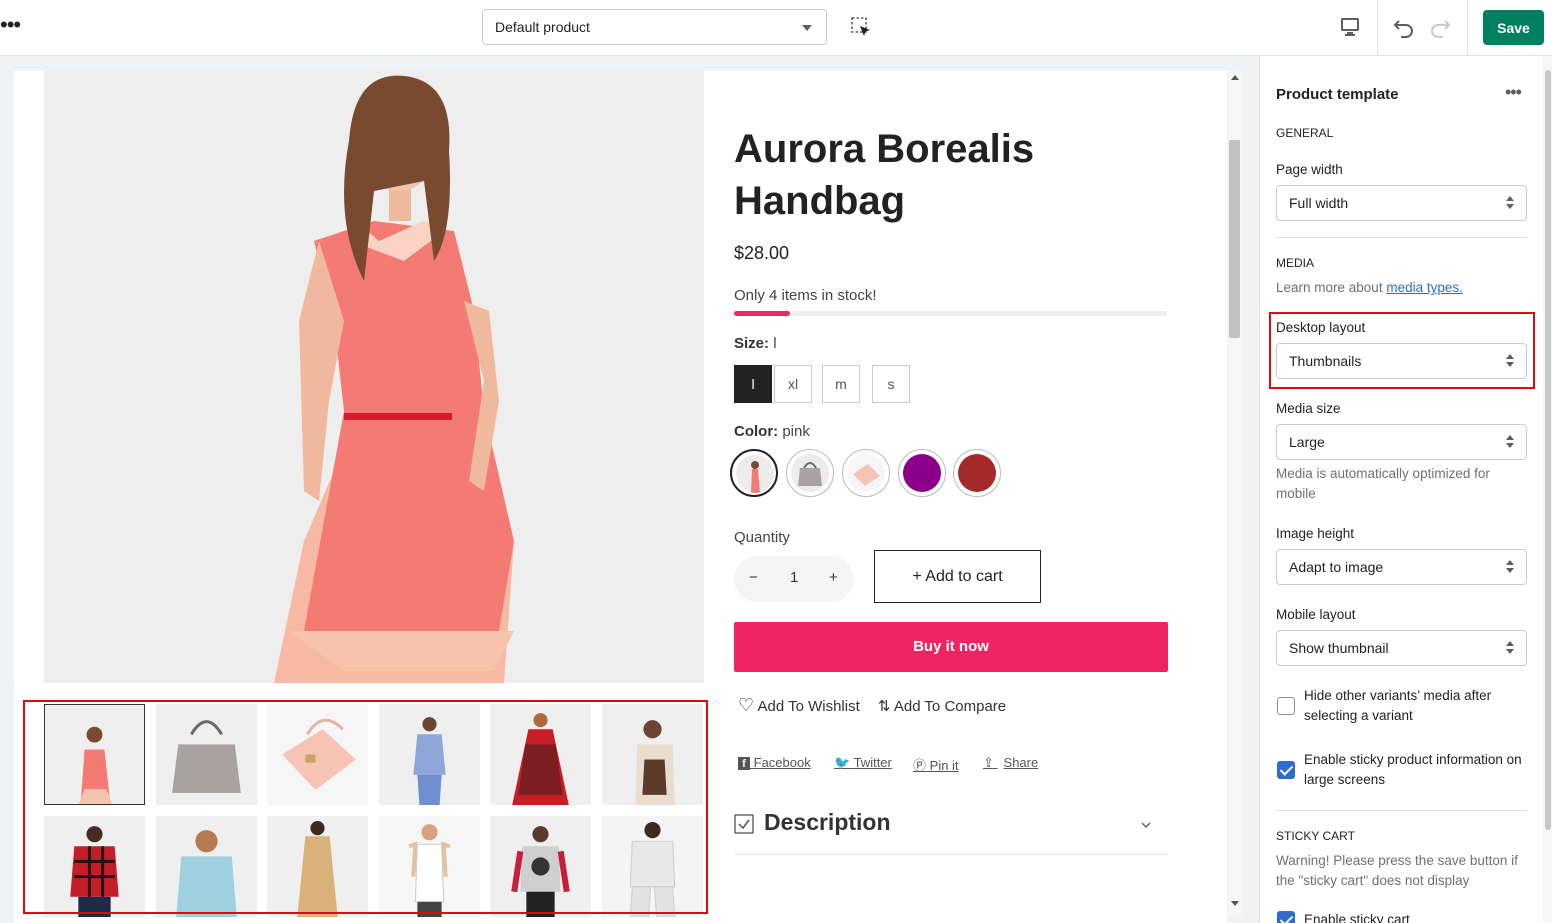  Describe the element at coordinates (1315, 836) in the screenshot. I see `section-sticky-cart: STICKY CART` at that location.